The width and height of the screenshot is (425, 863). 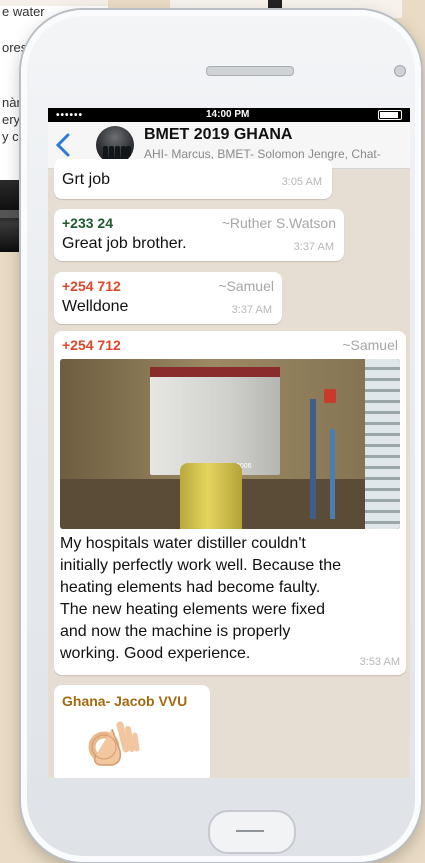 What do you see at coordinates (252, 832) in the screenshot?
I see `home-button` at bounding box center [252, 832].